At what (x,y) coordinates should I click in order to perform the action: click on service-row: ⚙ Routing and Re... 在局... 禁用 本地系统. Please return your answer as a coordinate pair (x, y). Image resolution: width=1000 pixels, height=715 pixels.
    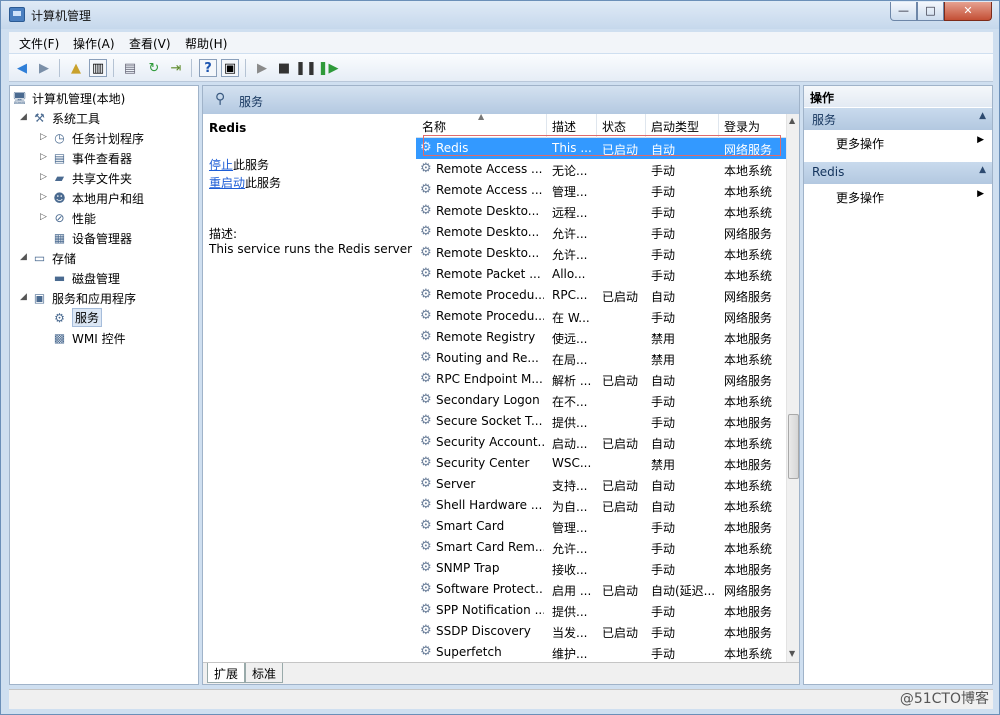
    Looking at the image, I should click on (601, 358).